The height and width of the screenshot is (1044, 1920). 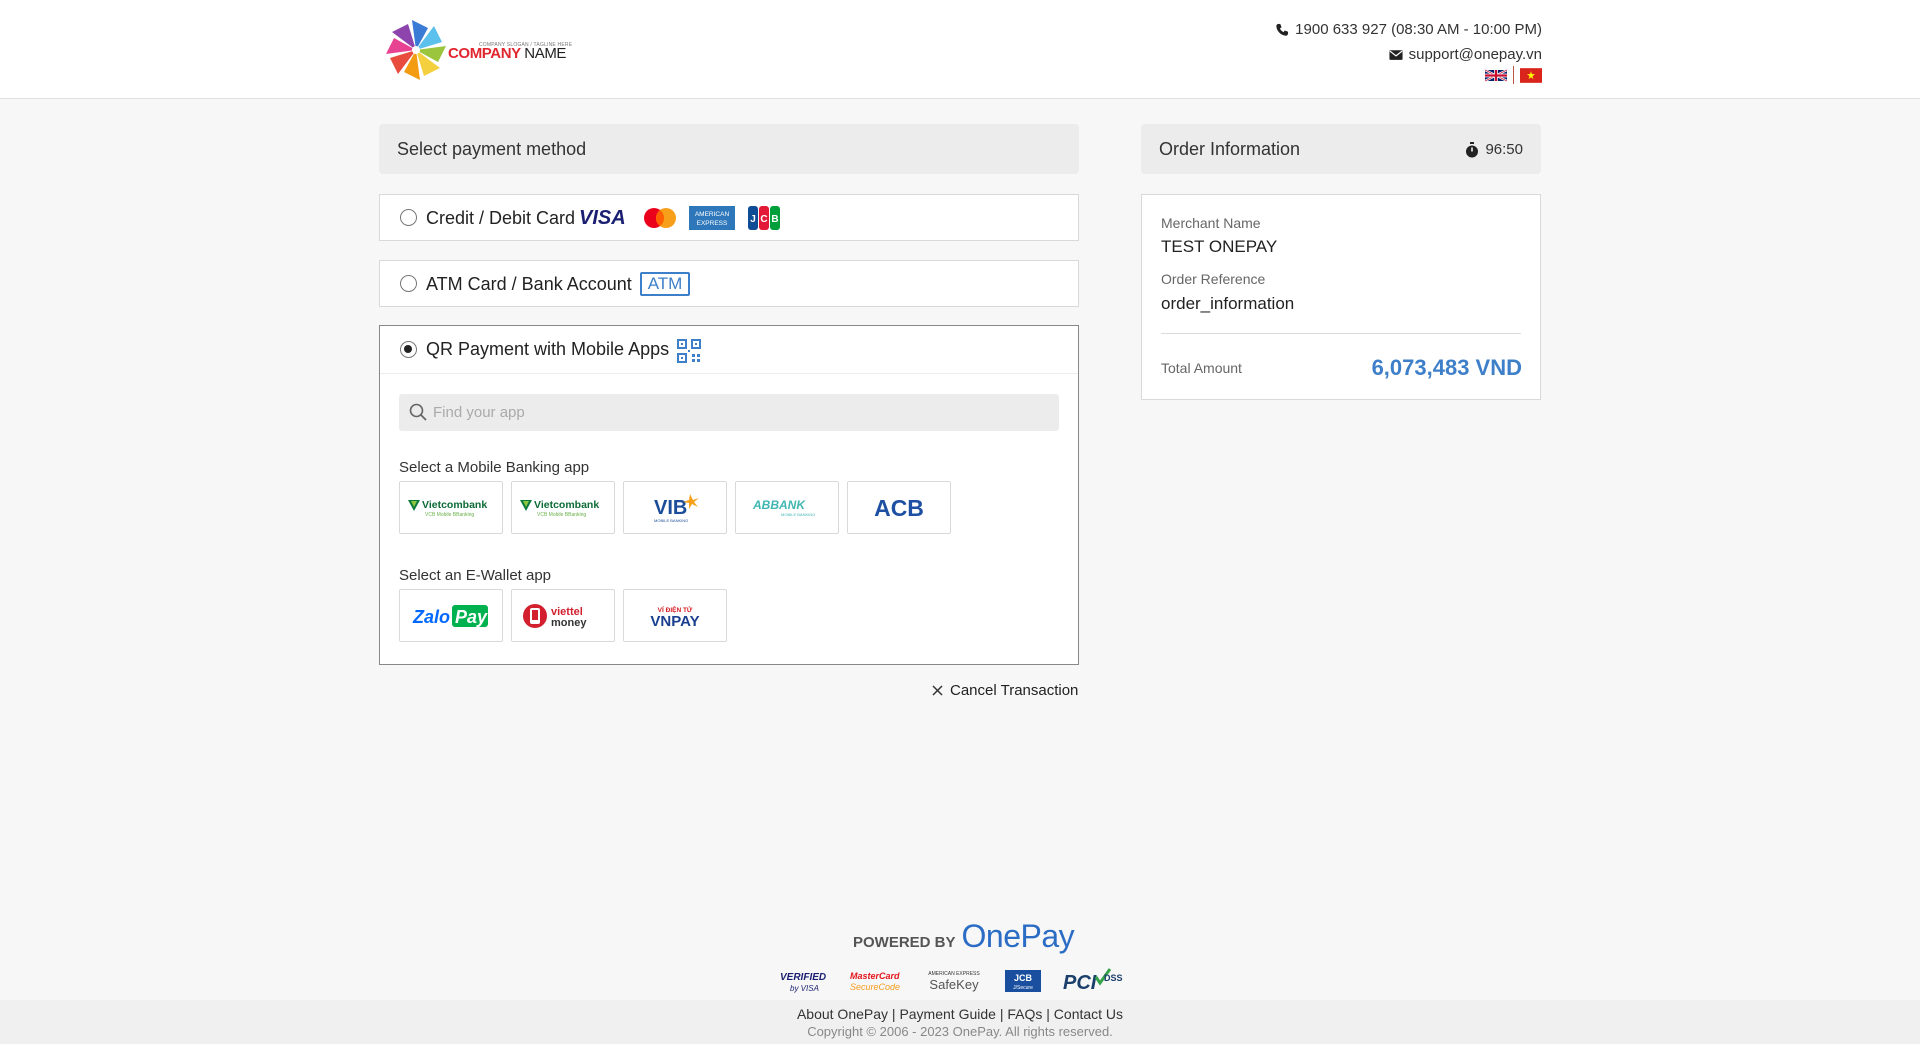 What do you see at coordinates (670, 508) in the screenshot?
I see `svg-text: VIB` at bounding box center [670, 508].